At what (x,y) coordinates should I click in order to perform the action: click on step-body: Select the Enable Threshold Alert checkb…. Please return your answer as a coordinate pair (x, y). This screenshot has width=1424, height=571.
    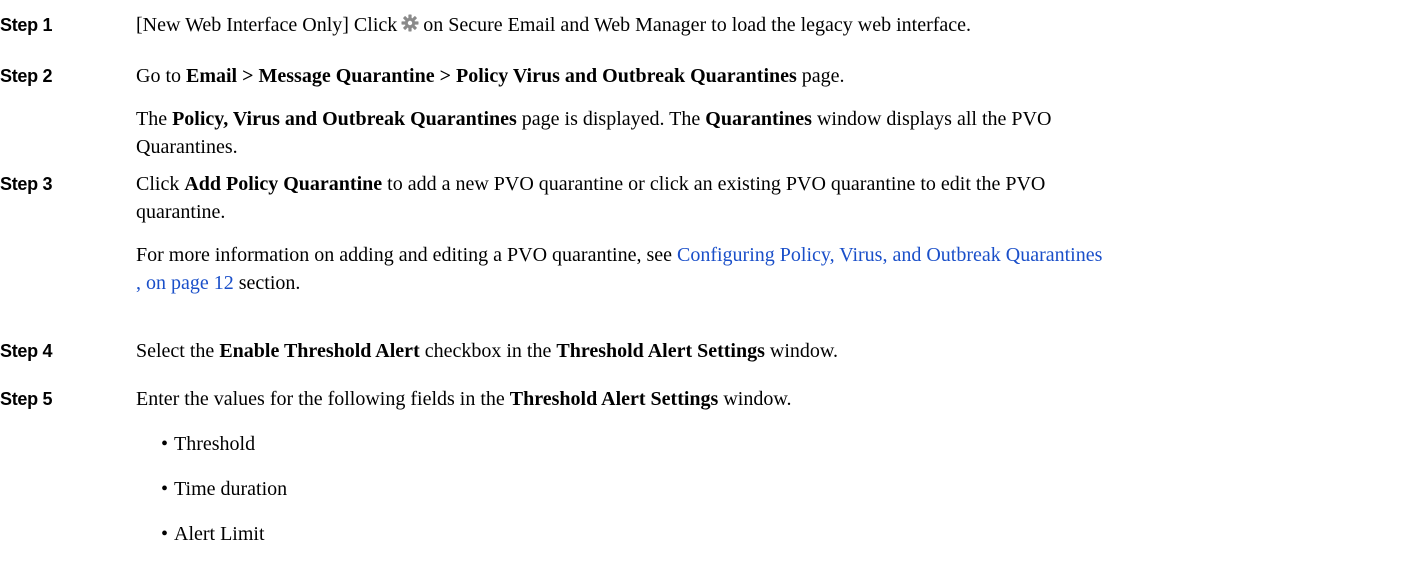
    Looking at the image, I should click on (771, 352).